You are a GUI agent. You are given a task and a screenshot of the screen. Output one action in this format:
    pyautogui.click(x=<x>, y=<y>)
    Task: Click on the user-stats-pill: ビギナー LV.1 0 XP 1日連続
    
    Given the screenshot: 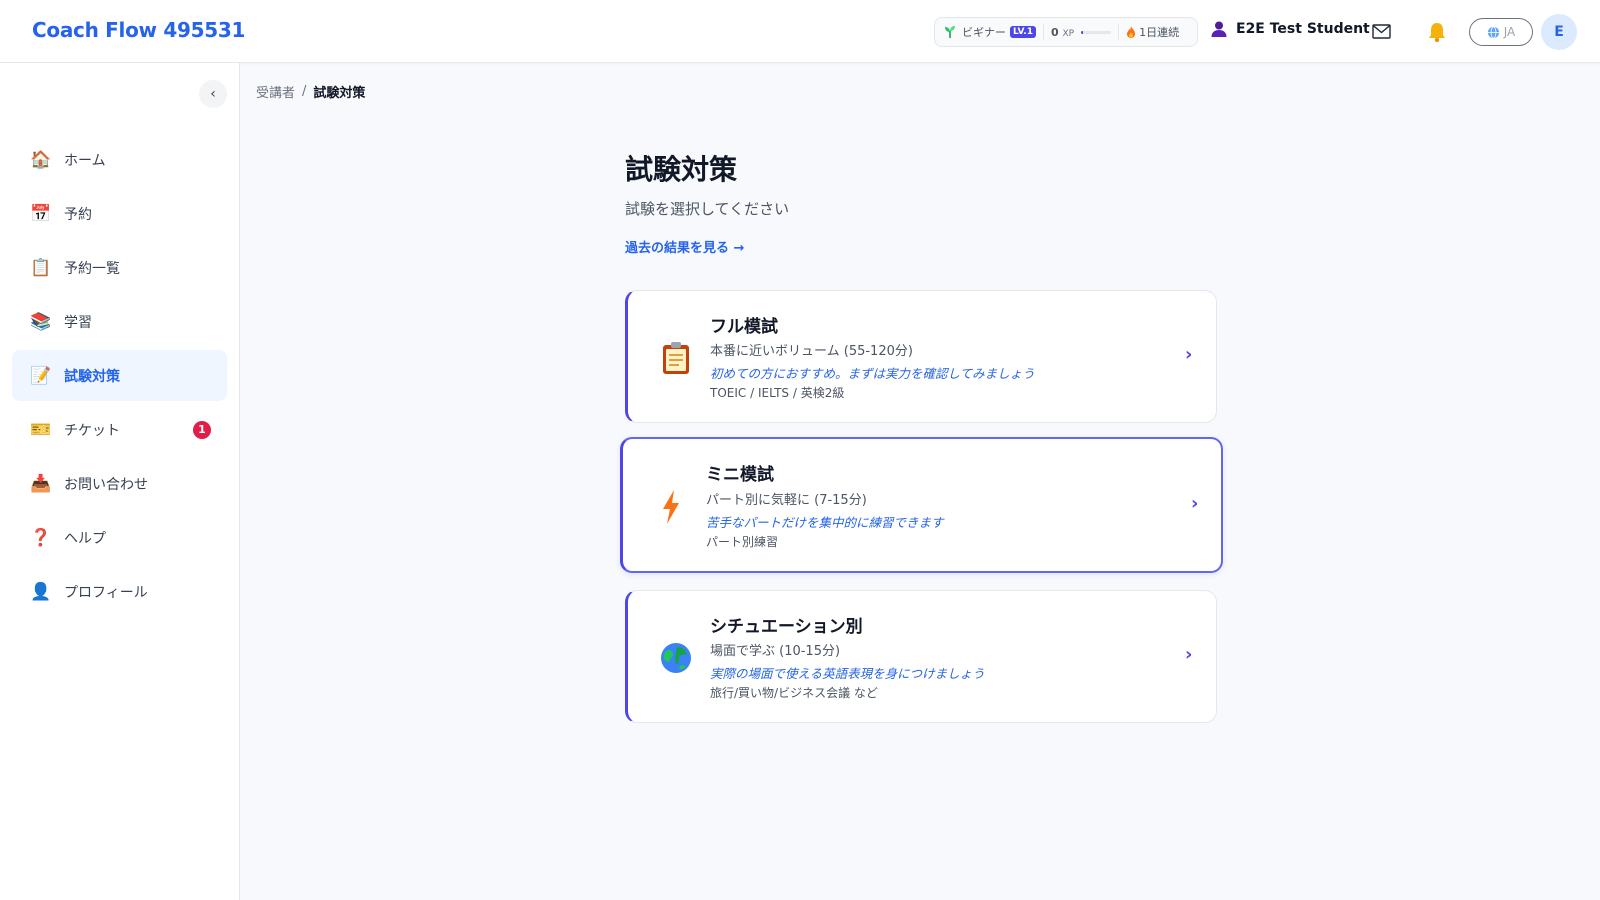 What is the action you would take?
    pyautogui.click(x=1066, y=32)
    